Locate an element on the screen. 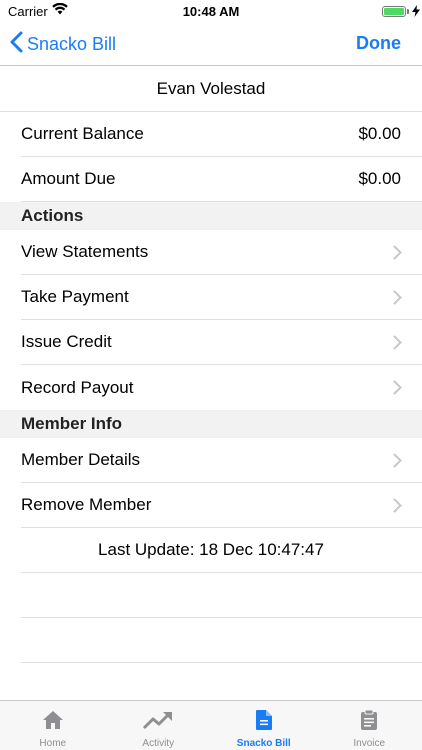 The height and width of the screenshot is (750, 422). amount-due-label: Amount Due is located at coordinates (68, 178).